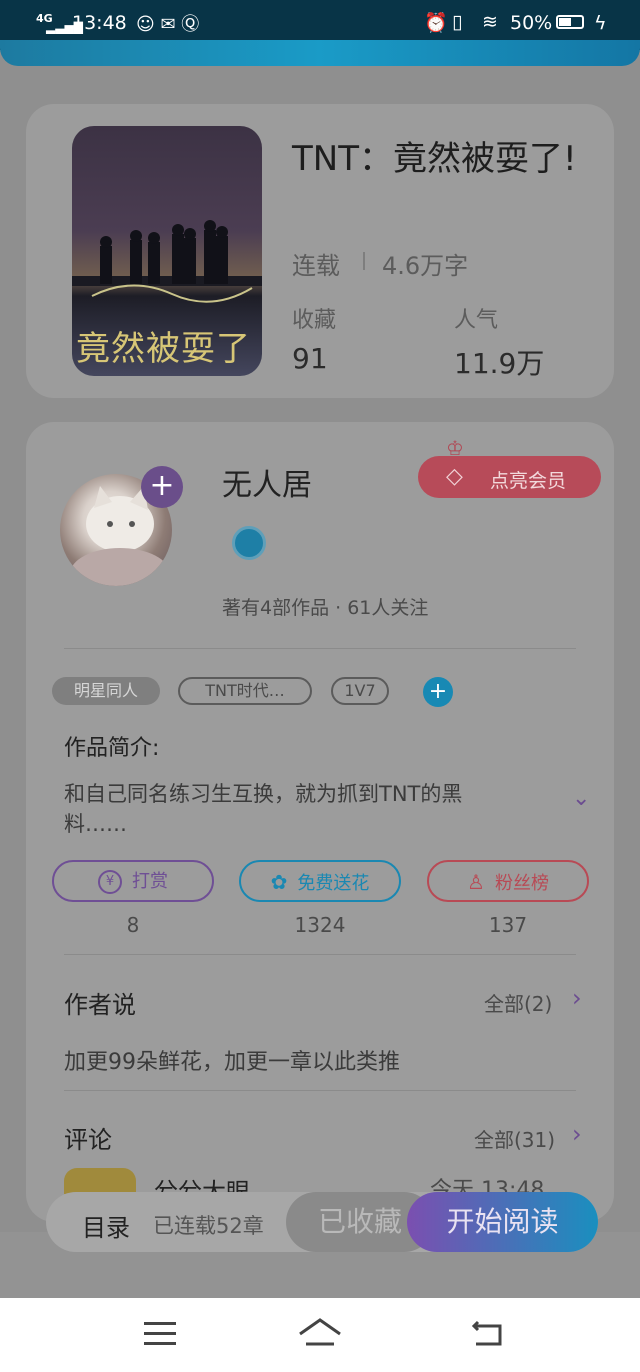 The image size is (640, 1372). I want to click on tip-button: ¥ 打赏, so click(133, 881).